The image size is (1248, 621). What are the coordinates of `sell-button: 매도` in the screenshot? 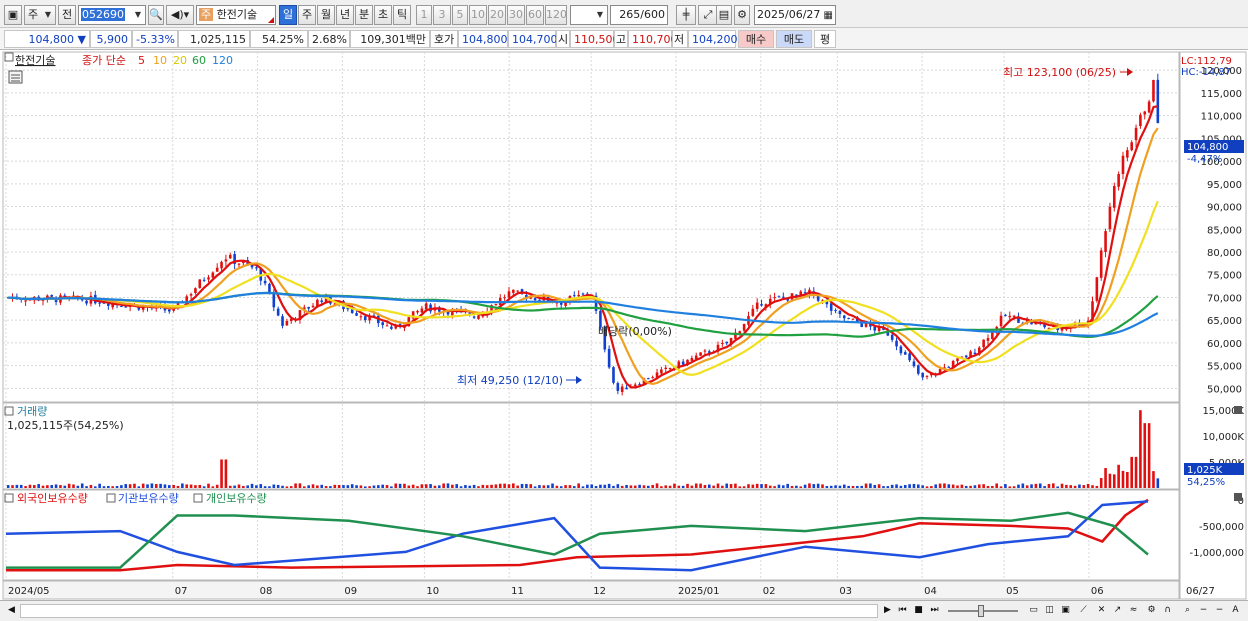 It's located at (794, 39).